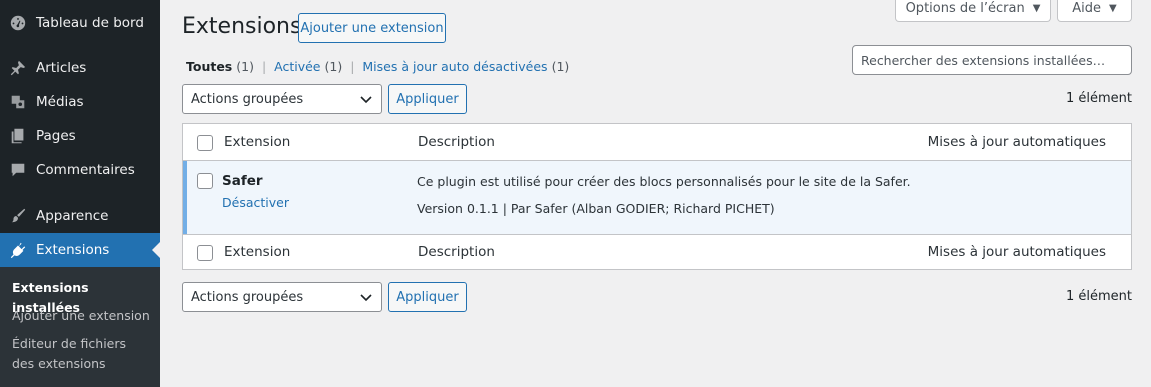 The width and height of the screenshot is (1151, 387). I want to click on help-label: Aide, so click(1087, 8).